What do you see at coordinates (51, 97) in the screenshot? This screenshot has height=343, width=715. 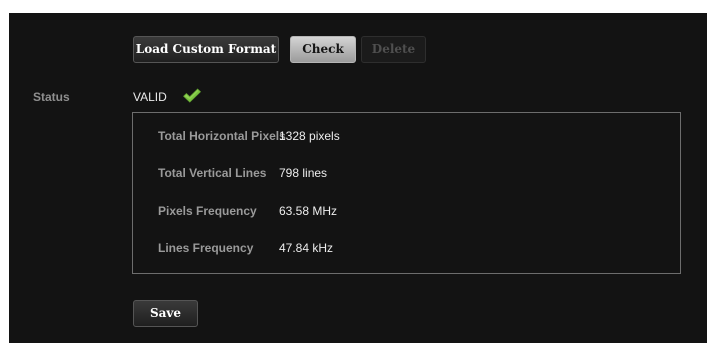 I see `status-label: Status` at bounding box center [51, 97].